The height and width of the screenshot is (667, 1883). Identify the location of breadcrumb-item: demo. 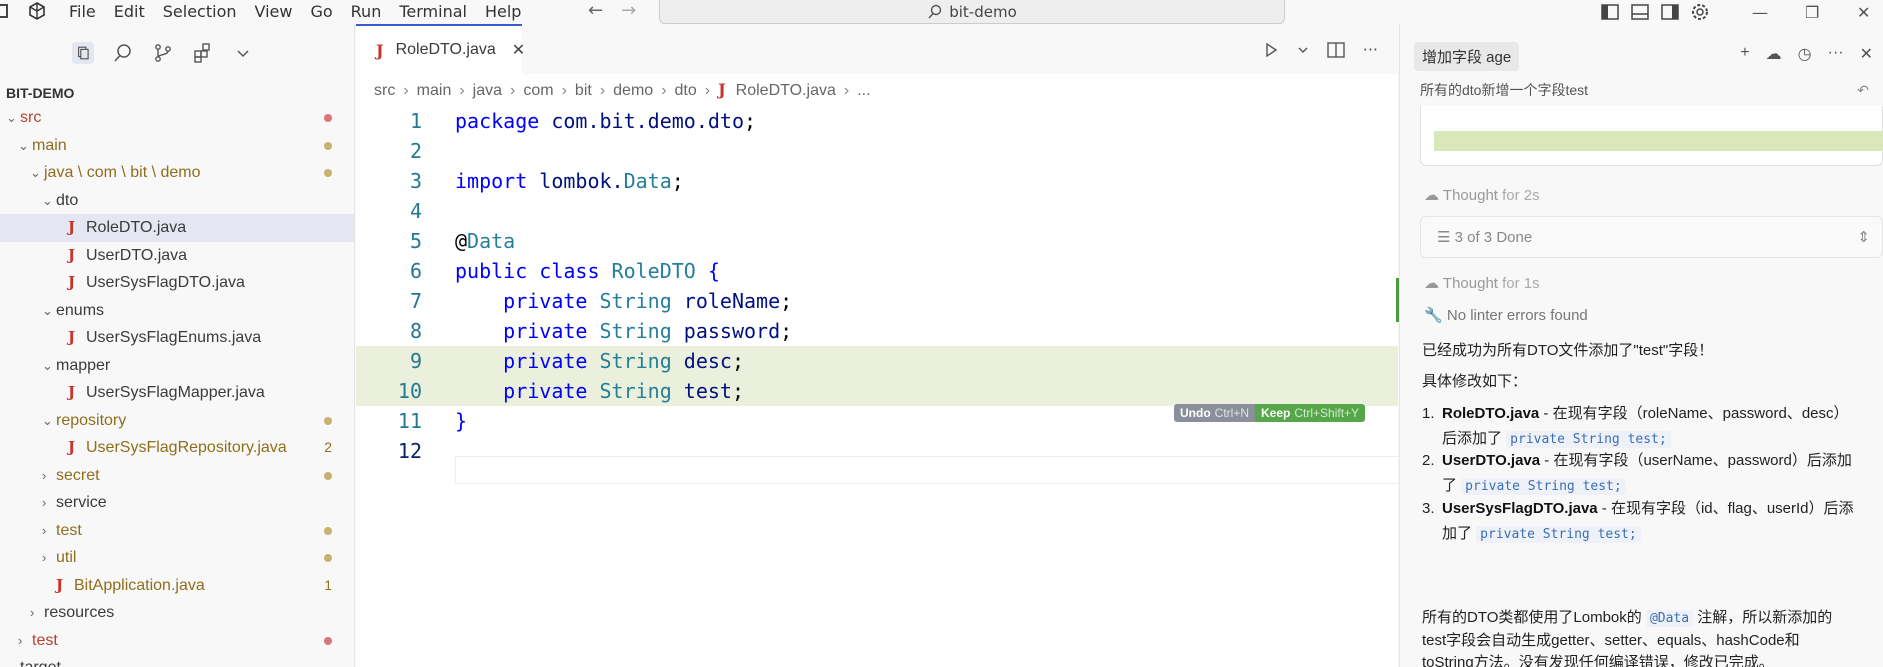
(633, 90).